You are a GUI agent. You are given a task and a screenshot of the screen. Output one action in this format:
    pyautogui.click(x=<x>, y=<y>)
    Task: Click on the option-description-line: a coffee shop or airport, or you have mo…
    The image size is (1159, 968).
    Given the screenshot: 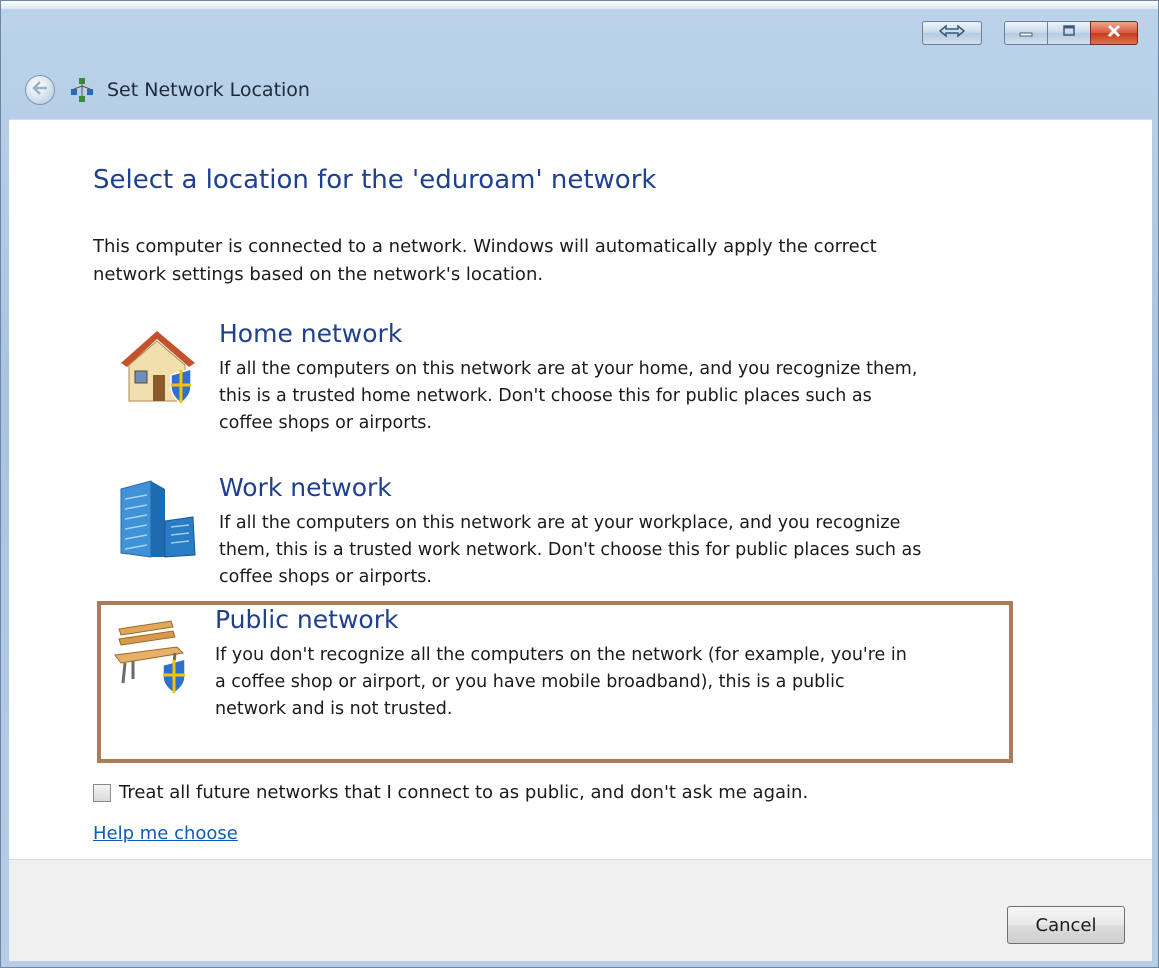 What is the action you would take?
    pyautogui.click(x=530, y=682)
    